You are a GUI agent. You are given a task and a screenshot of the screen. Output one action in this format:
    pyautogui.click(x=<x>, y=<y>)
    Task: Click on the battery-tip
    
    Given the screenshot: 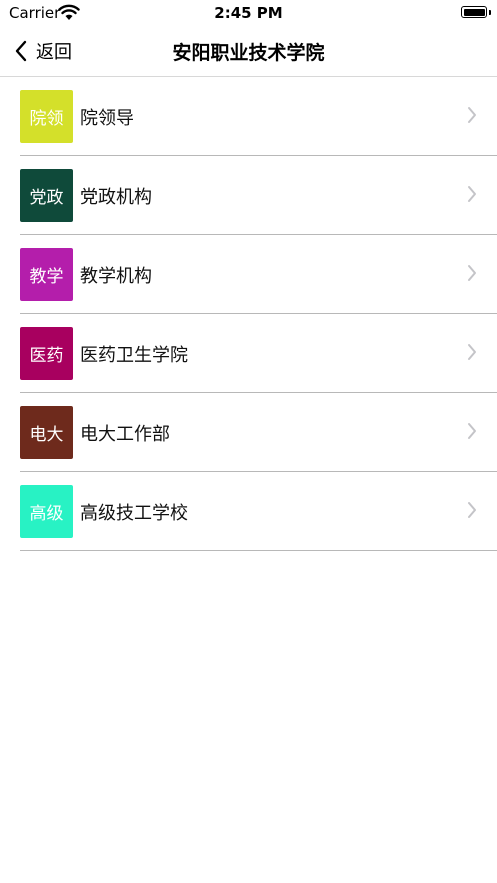 What is the action you would take?
    pyautogui.click(x=490, y=12)
    